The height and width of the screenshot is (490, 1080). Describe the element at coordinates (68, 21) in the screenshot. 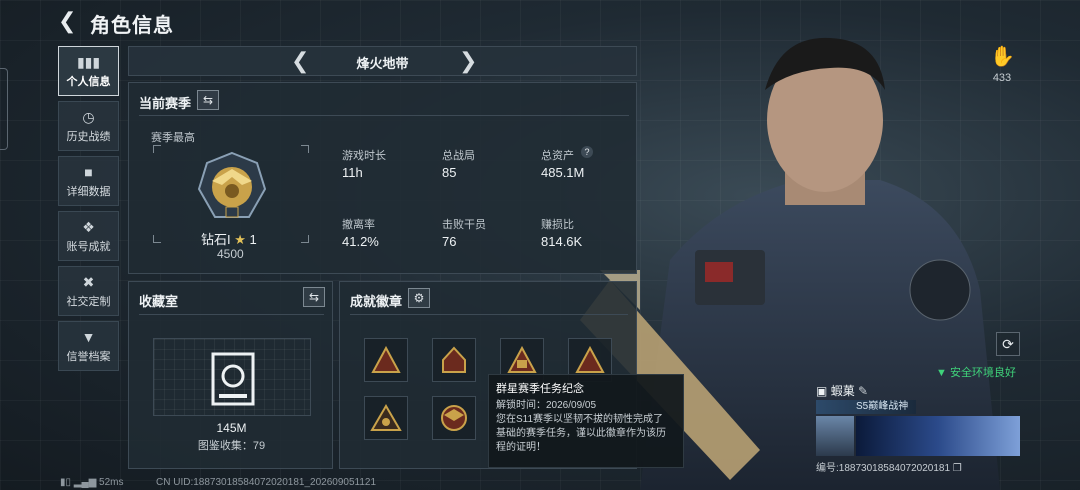

I see `back-arrow-icon: ❮` at that location.